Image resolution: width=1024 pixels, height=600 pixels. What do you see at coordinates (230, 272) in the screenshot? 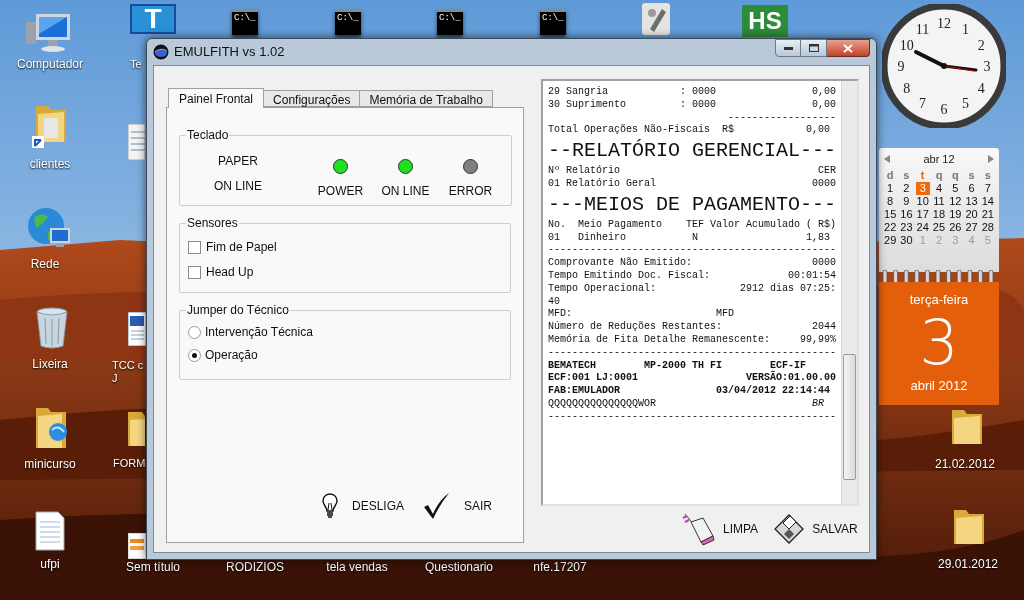
I see `checkbox-label: Head Up` at bounding box center [230, 272].